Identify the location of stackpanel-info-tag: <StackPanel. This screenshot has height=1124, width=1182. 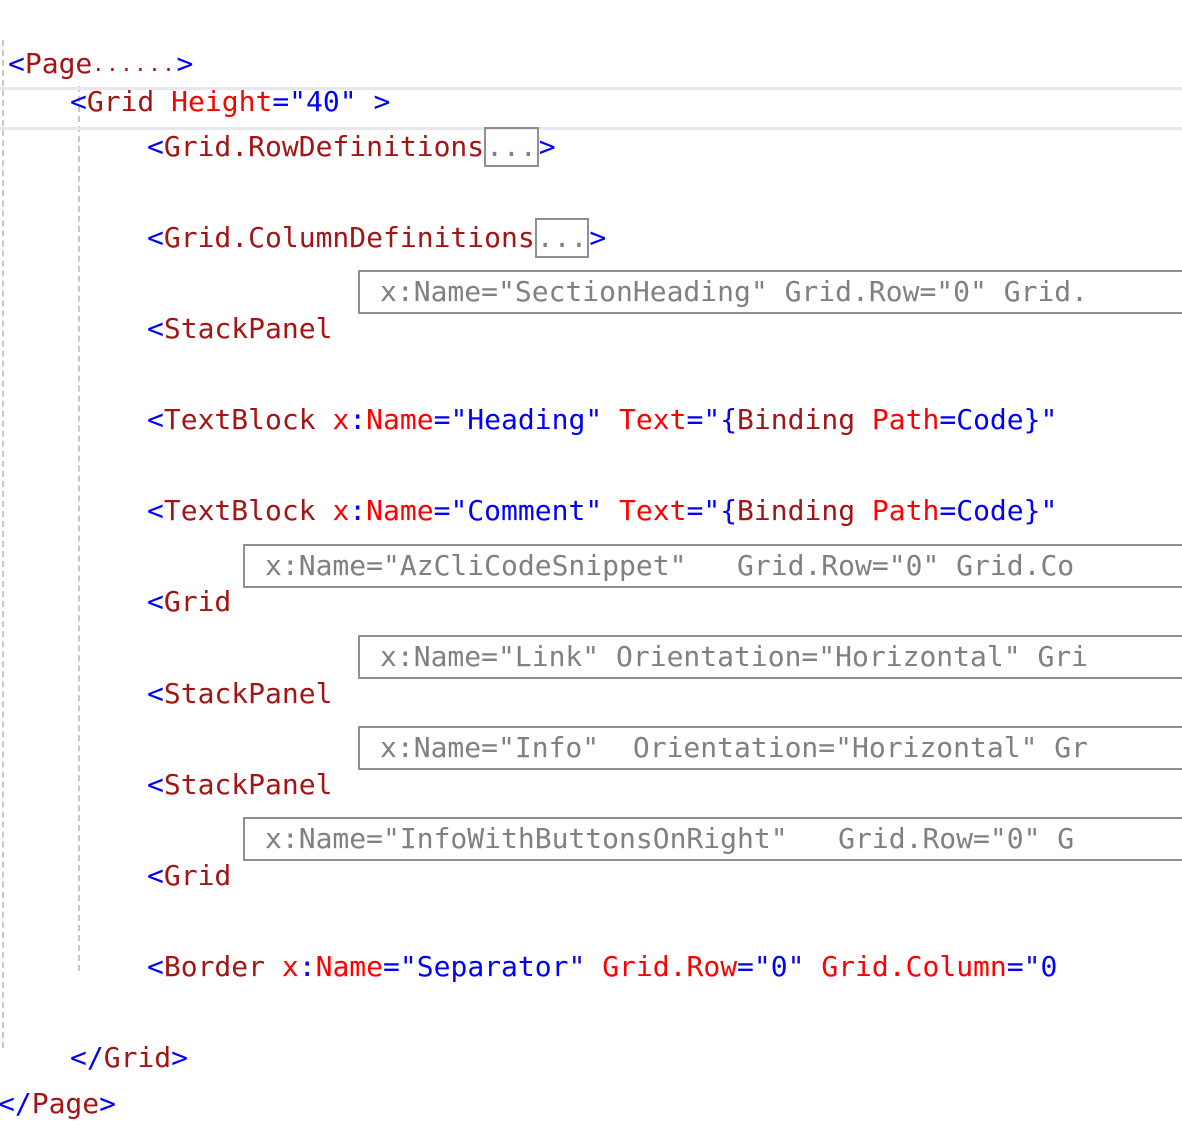
(239, 763).